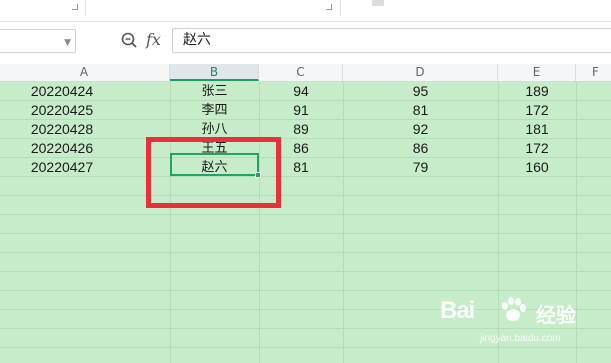 Image resolution: width=611 pixels, height=363 pixels. I want to click on zoom-search-icon, so click(129, 40).